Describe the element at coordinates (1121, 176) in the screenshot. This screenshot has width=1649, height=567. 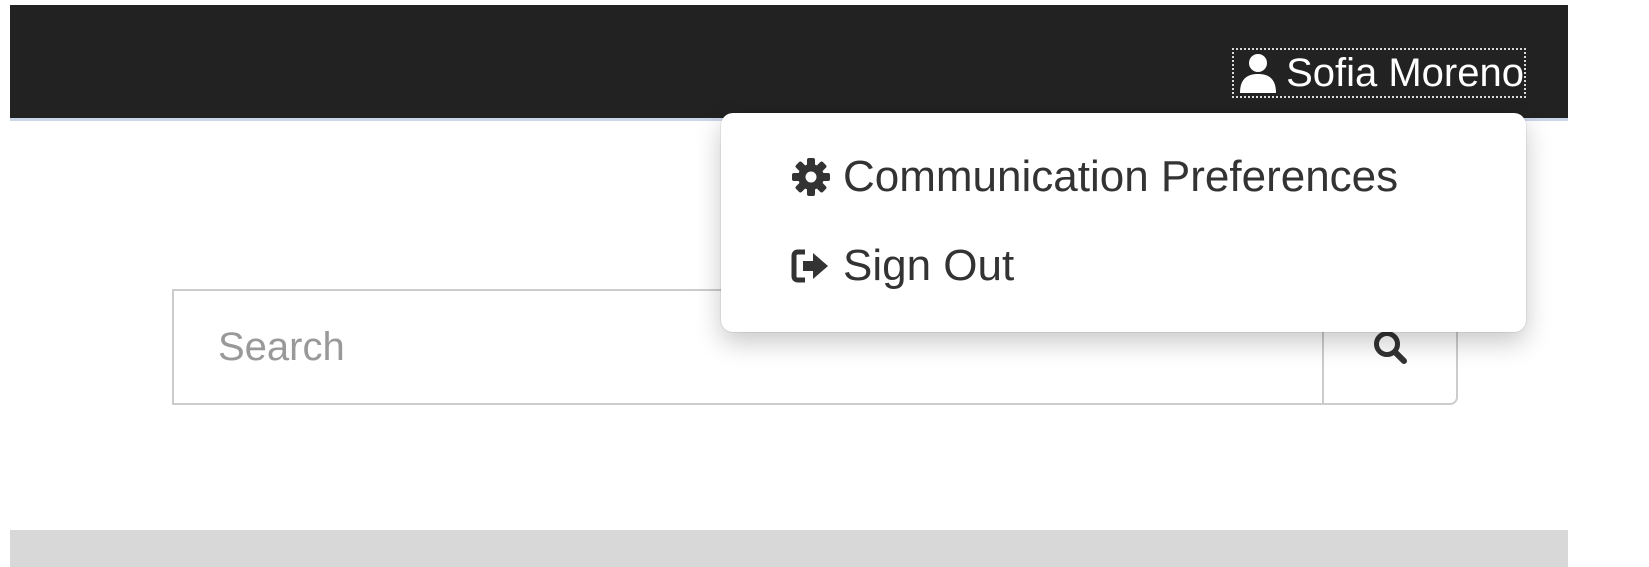
I see `menu-item-label: Communication Preferences` at that location.